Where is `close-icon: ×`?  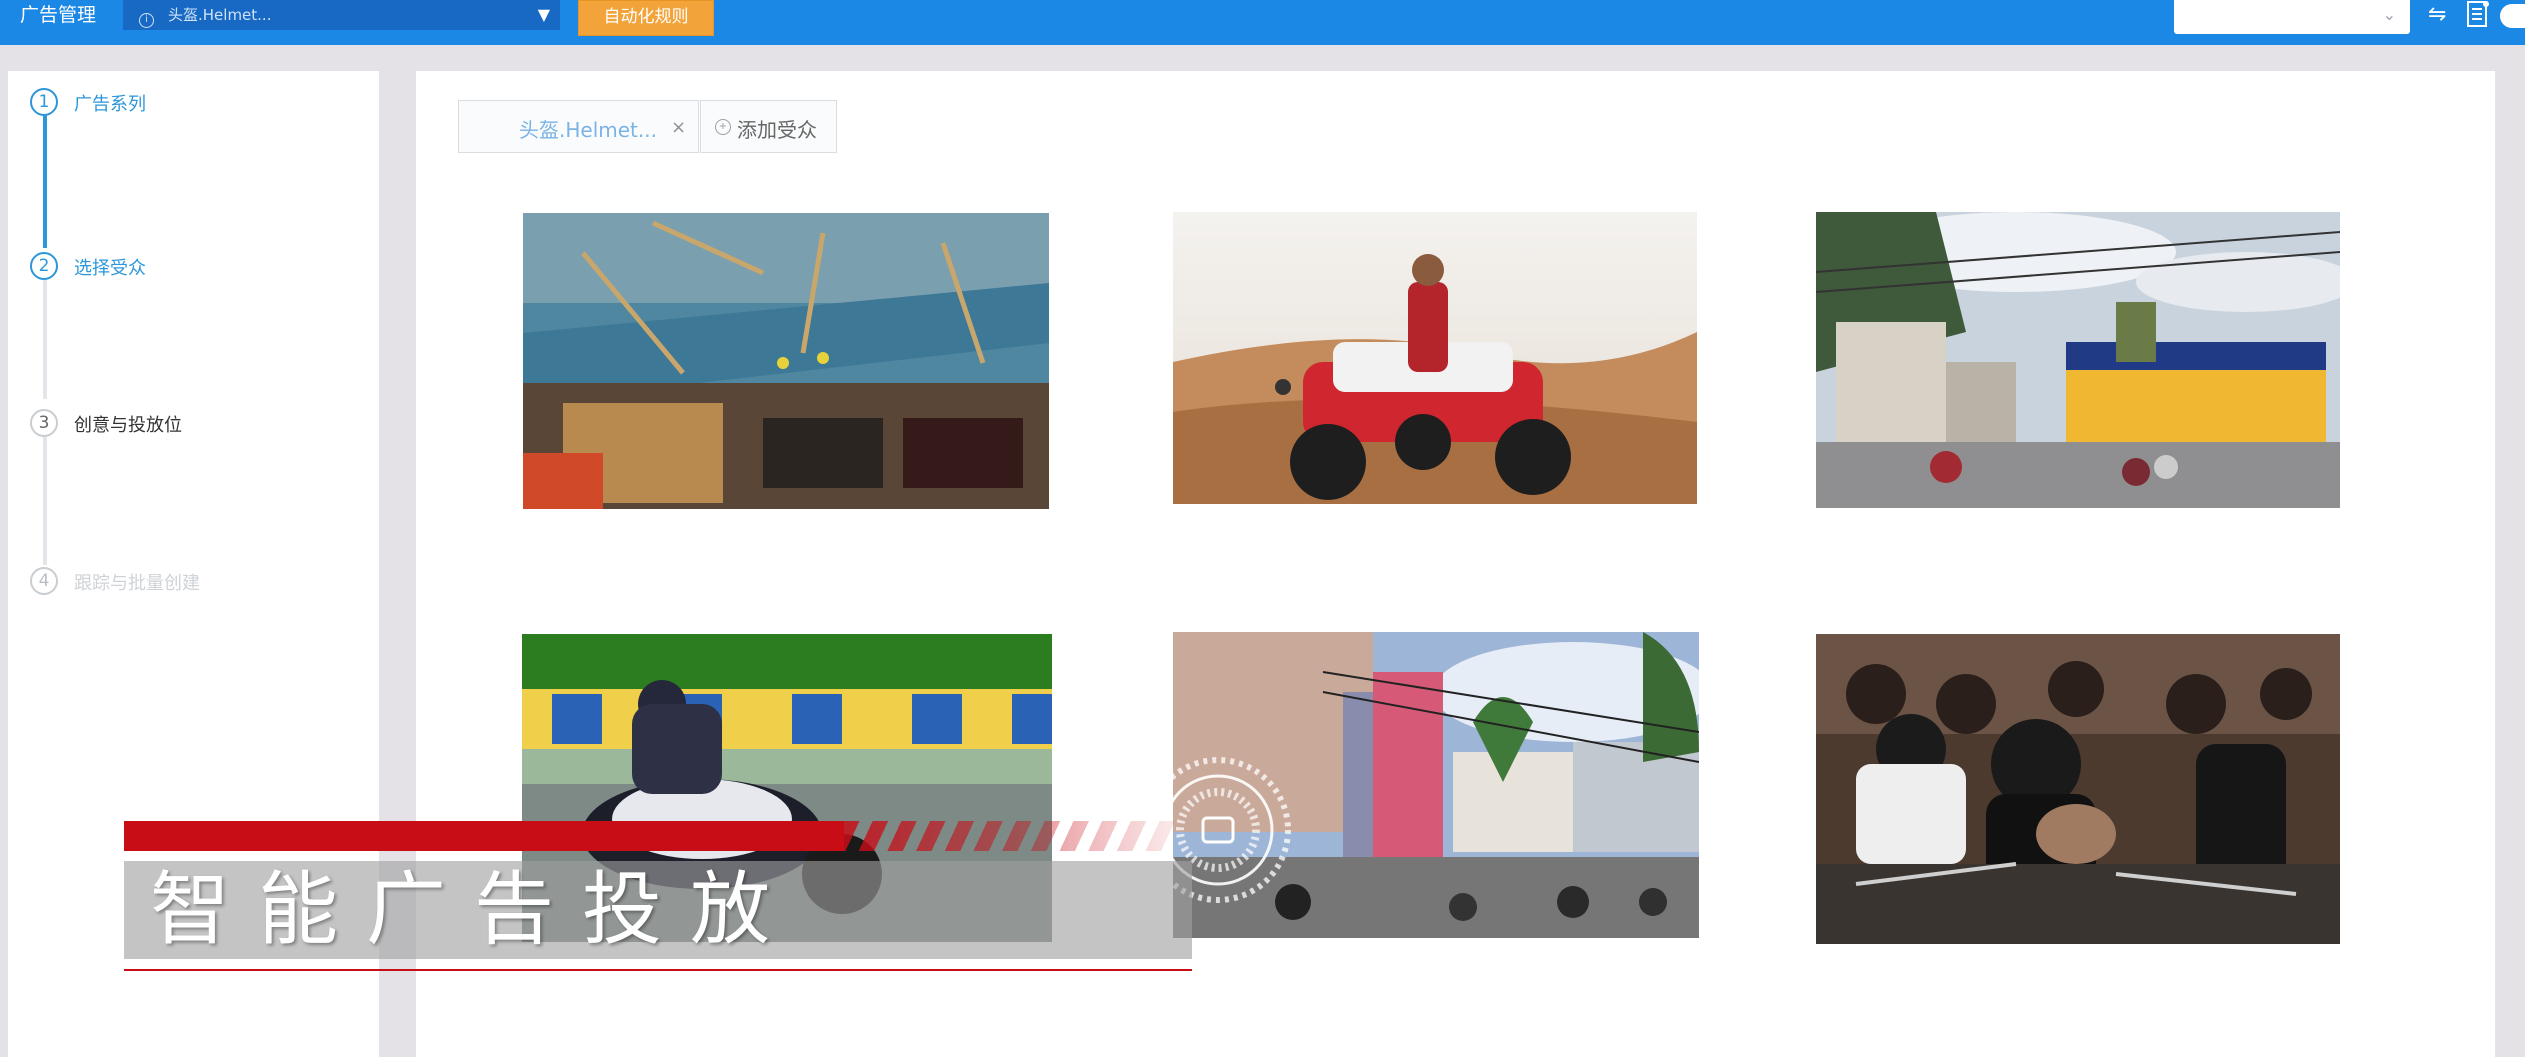 close-icon: × is located at coordinates (678, 127).